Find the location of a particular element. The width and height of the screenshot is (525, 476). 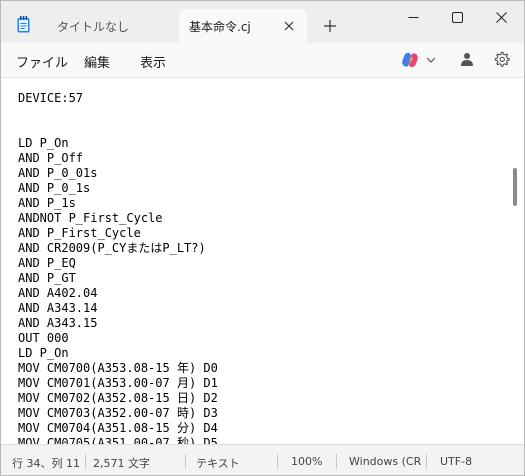

code-line: MOV CM0703(A352.00-07 時) D3 is located at coordinates (118, 413).